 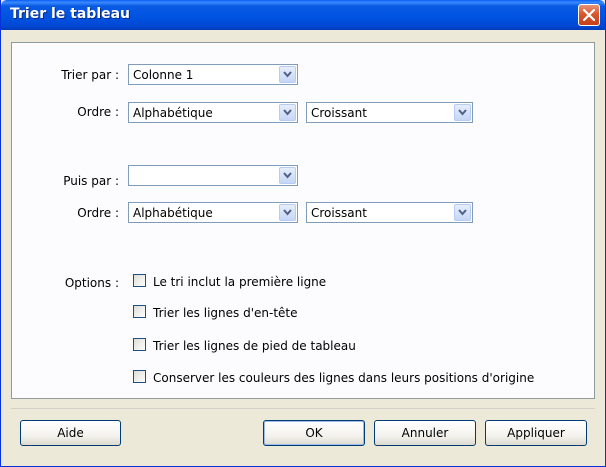 What do you see at coordinates (91, 181) in the screenshot?
I see `then-by-label: Puis par :` at bounding box center [91, 181].